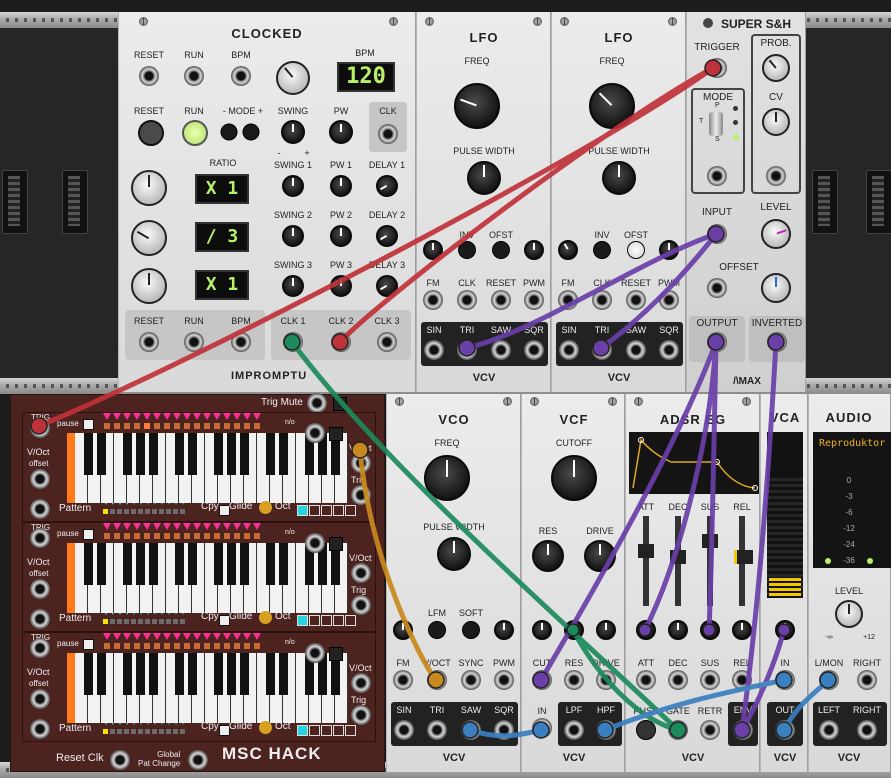 This screenshot has width=891, height=778. I want to click on pw3-knob, so click(341, 286).